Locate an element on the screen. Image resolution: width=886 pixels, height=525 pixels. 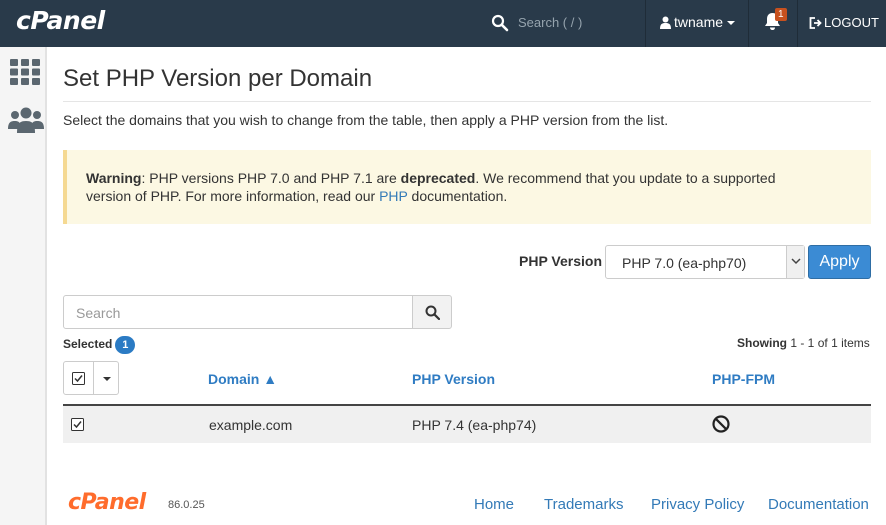
php-version-select: PHP 7.0 (ea-php70) is located at coordinates (705, 262).